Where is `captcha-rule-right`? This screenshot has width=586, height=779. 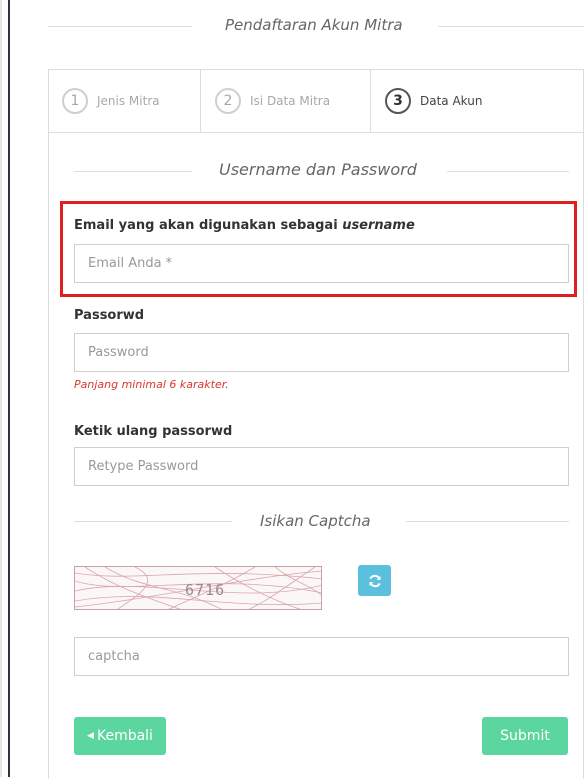
captcha-rule-right is located at coordinates (487, 521).